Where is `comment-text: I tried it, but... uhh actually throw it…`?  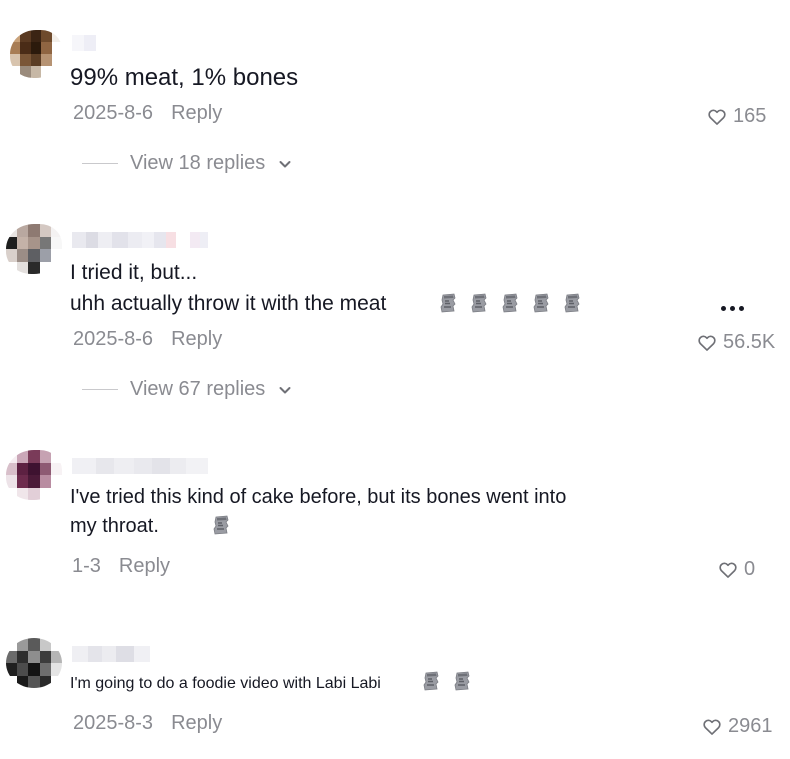 comment-text: I tried it, but... uhh actually throw it… is located at coordinates (326, 288).